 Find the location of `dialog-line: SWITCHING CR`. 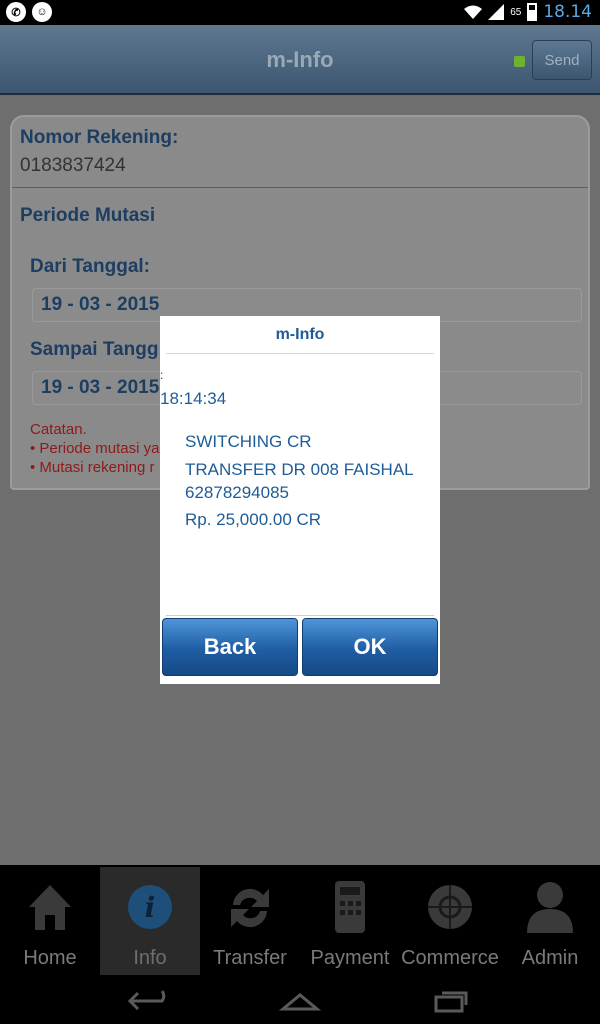

dialog-line: SWITCHING CR is located at coordinates (248, 441).